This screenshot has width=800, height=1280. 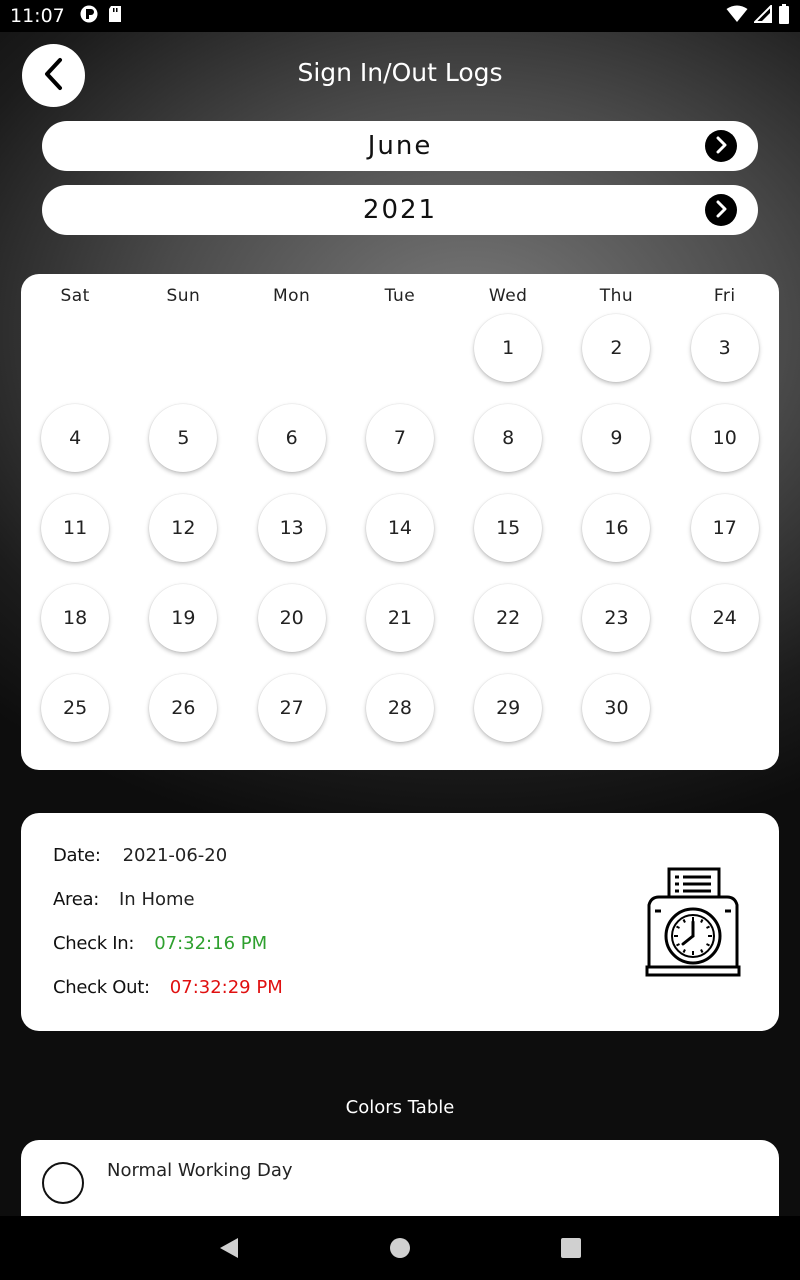 What do you see at coordinates (616, 348) in the screenshot?
I see `calendar-day-button: 2` at bounding box center [616, 348].